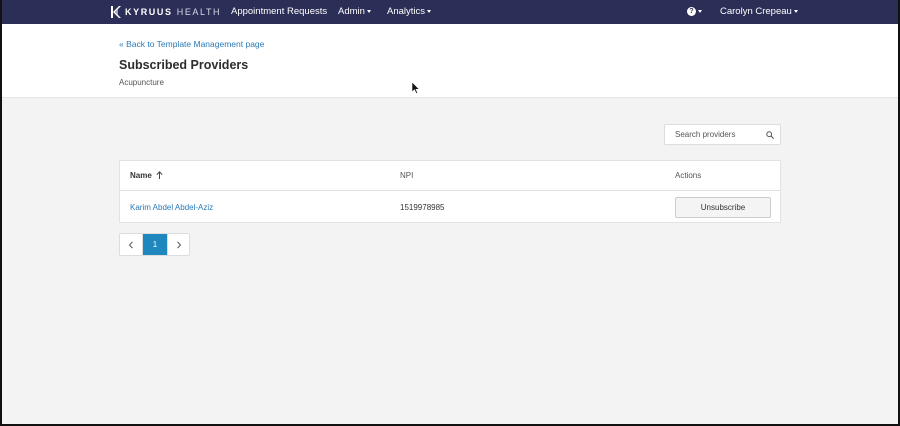 Image resolution: width=900 pixels, height=426 pixels. I want to click on column-header-npi: NPI, so click(407, 175).